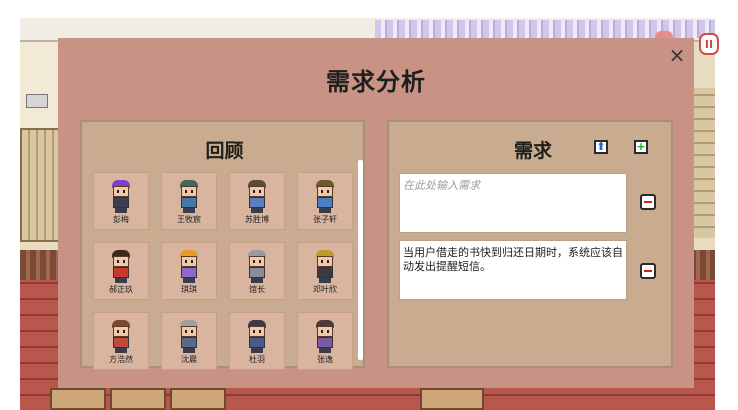 This screenshot has width=738, height=410. I want to click on character-card: 琪琪, so click(189, 271).